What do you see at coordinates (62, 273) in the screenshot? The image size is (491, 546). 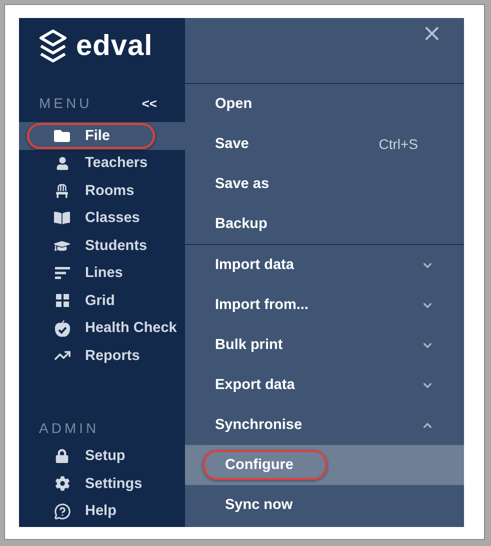 I see `lines-icon` at bounding box center [62, 273].